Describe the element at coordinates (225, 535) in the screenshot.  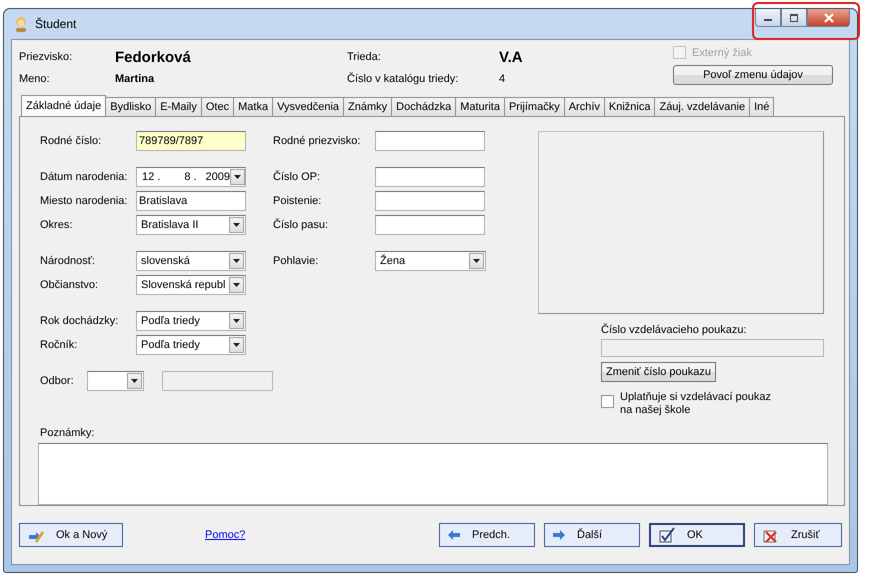
I see `help-link: Pomoc?` at that location.